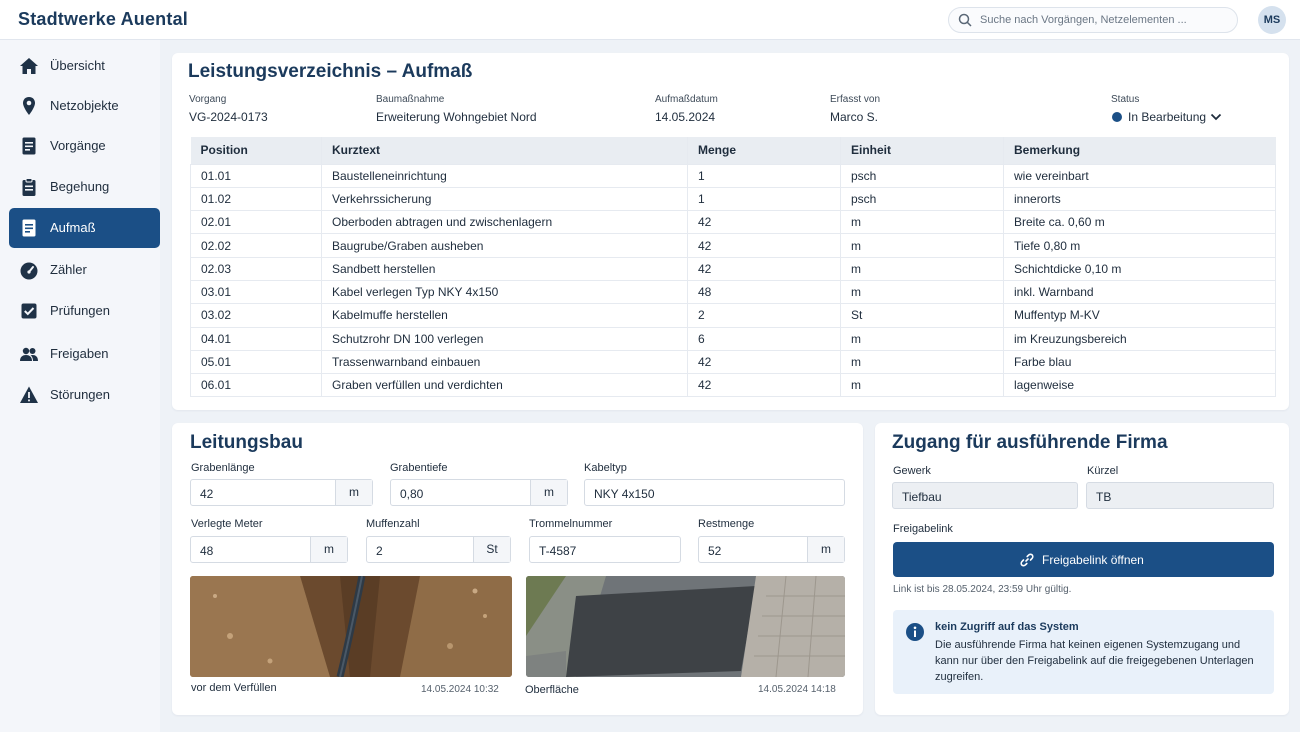 The image size is (1300, 732). Describe the element at coordinates (922, 175) in the screenshot. I see `cell-einheit: psch` at that location.